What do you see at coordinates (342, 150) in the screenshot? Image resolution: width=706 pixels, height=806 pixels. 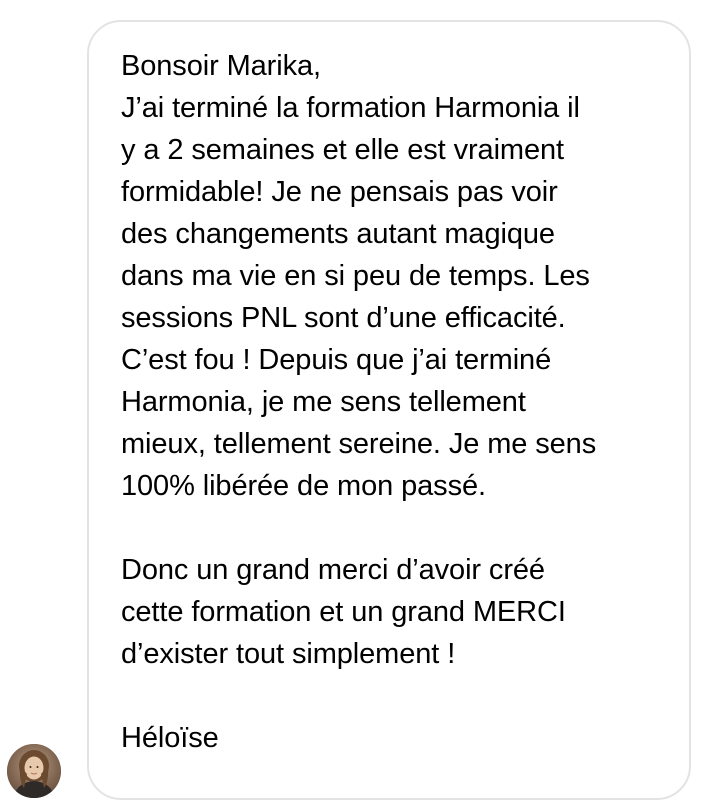 I see `message-line: y a 2 semaines et elle est vraiment` at bounding box center [342, 150].